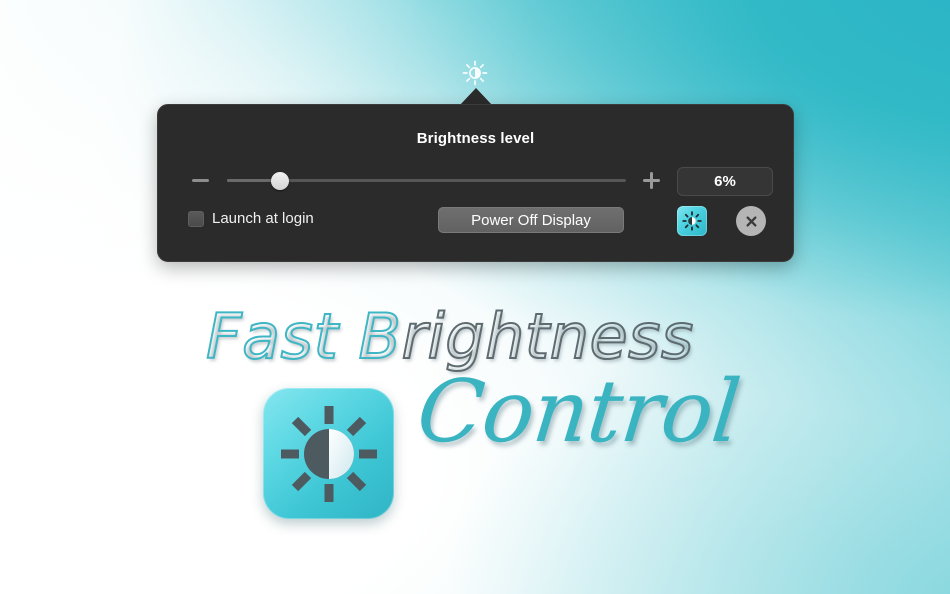 This screenshot has width=950, height=594. I want to click on launch-at-login-label: Launch at login, so click(263, 218).